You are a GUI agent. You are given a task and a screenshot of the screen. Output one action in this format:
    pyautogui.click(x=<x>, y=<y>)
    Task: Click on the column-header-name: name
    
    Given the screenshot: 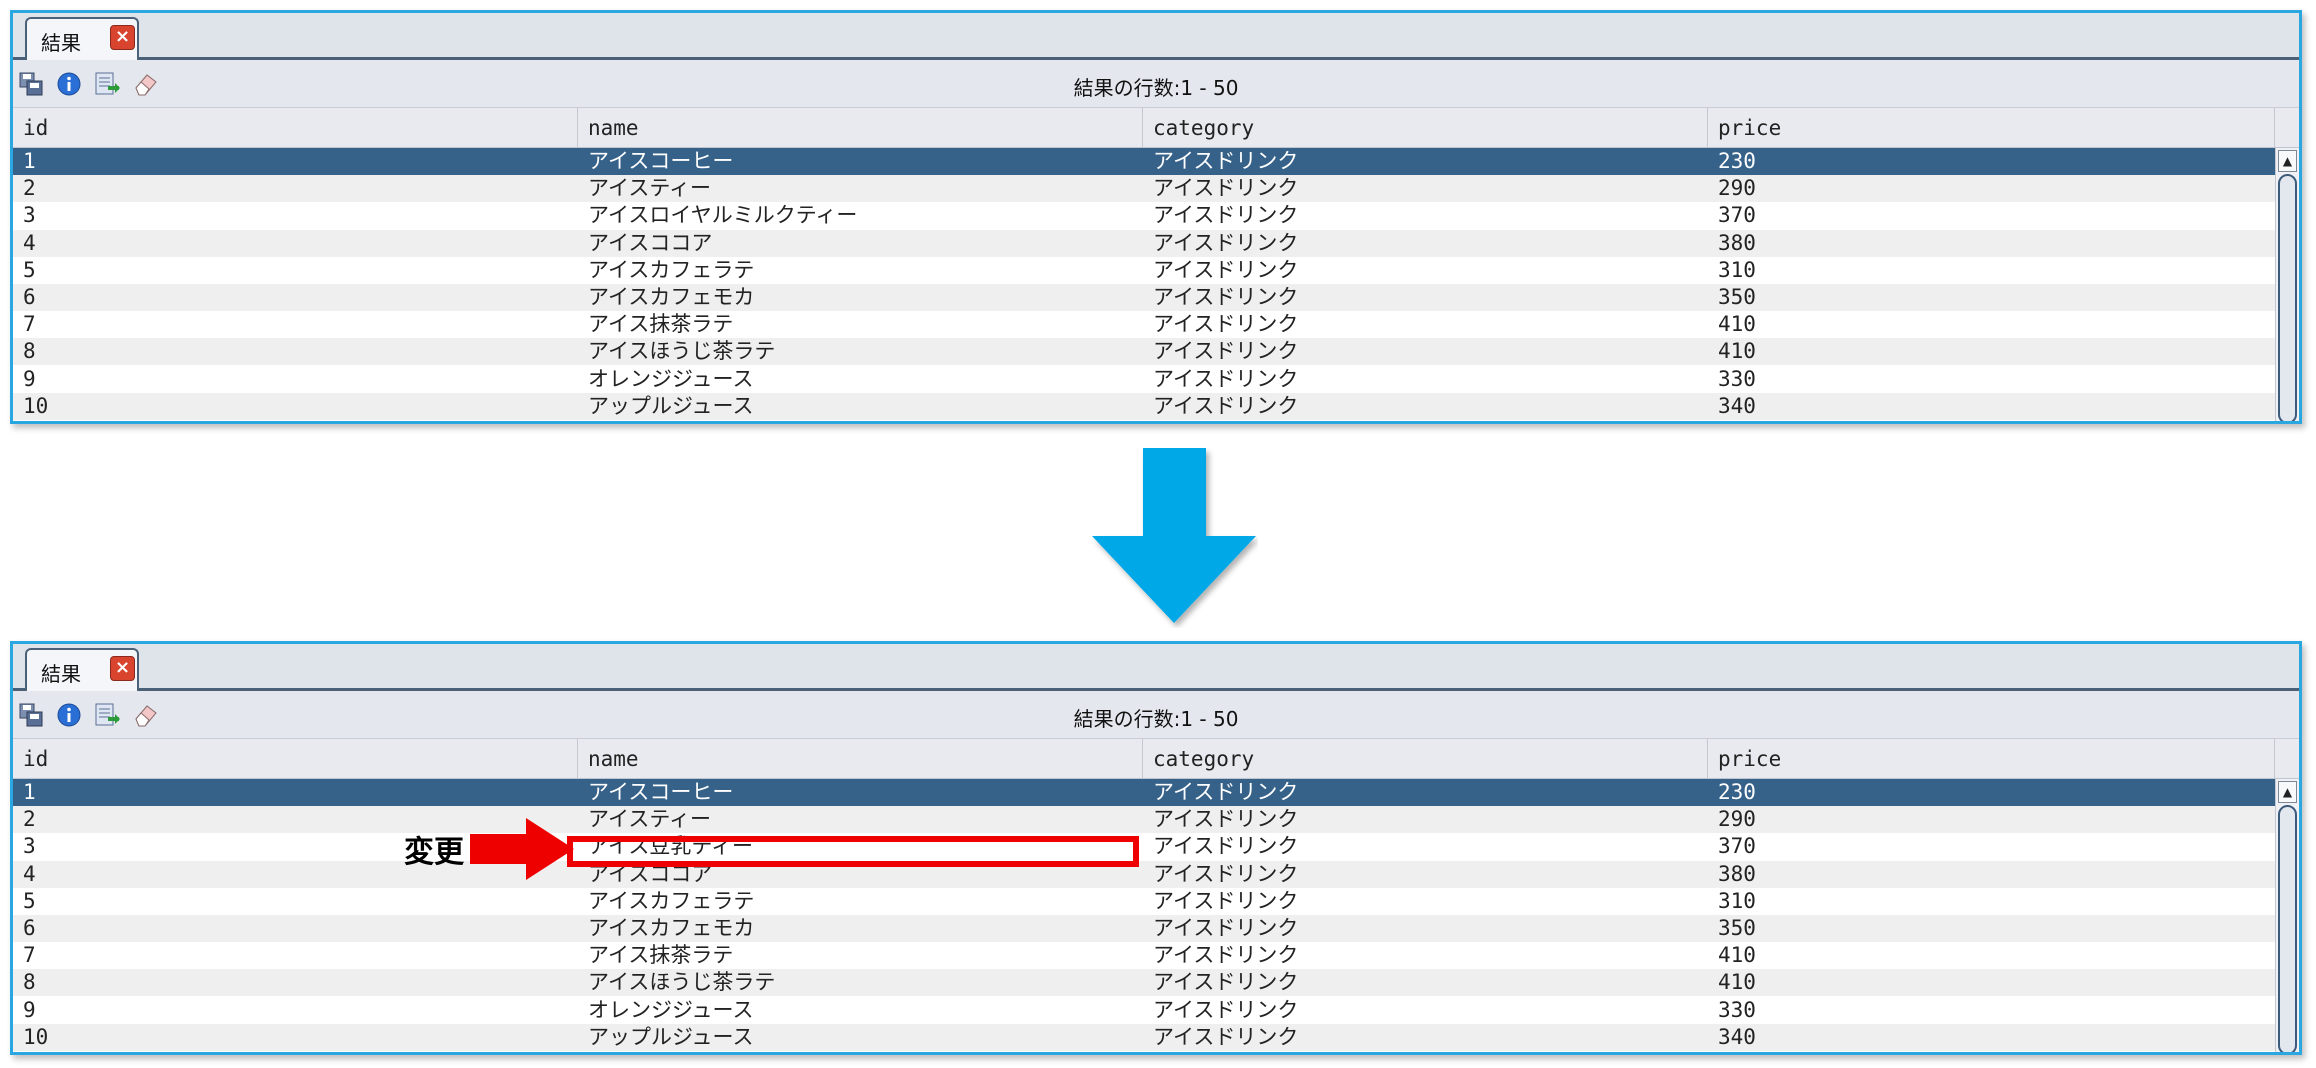 What is the action you would take?
    pyautogui.click(x=860, y=128)
    